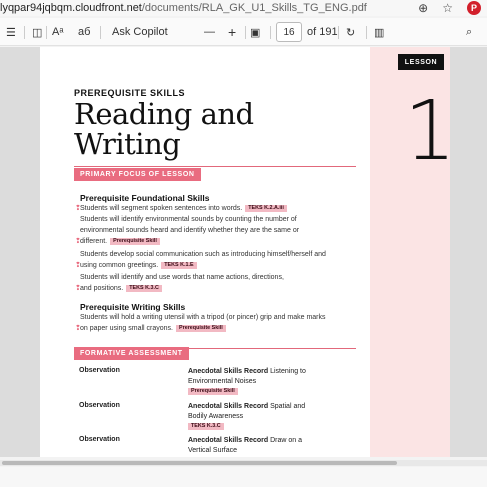 The image size is (487, 487). What do you see at coordinates (57, 32) in the screenshot?
I see `read-aloud-button: Aᵃ` at bounding box center [57, 32].